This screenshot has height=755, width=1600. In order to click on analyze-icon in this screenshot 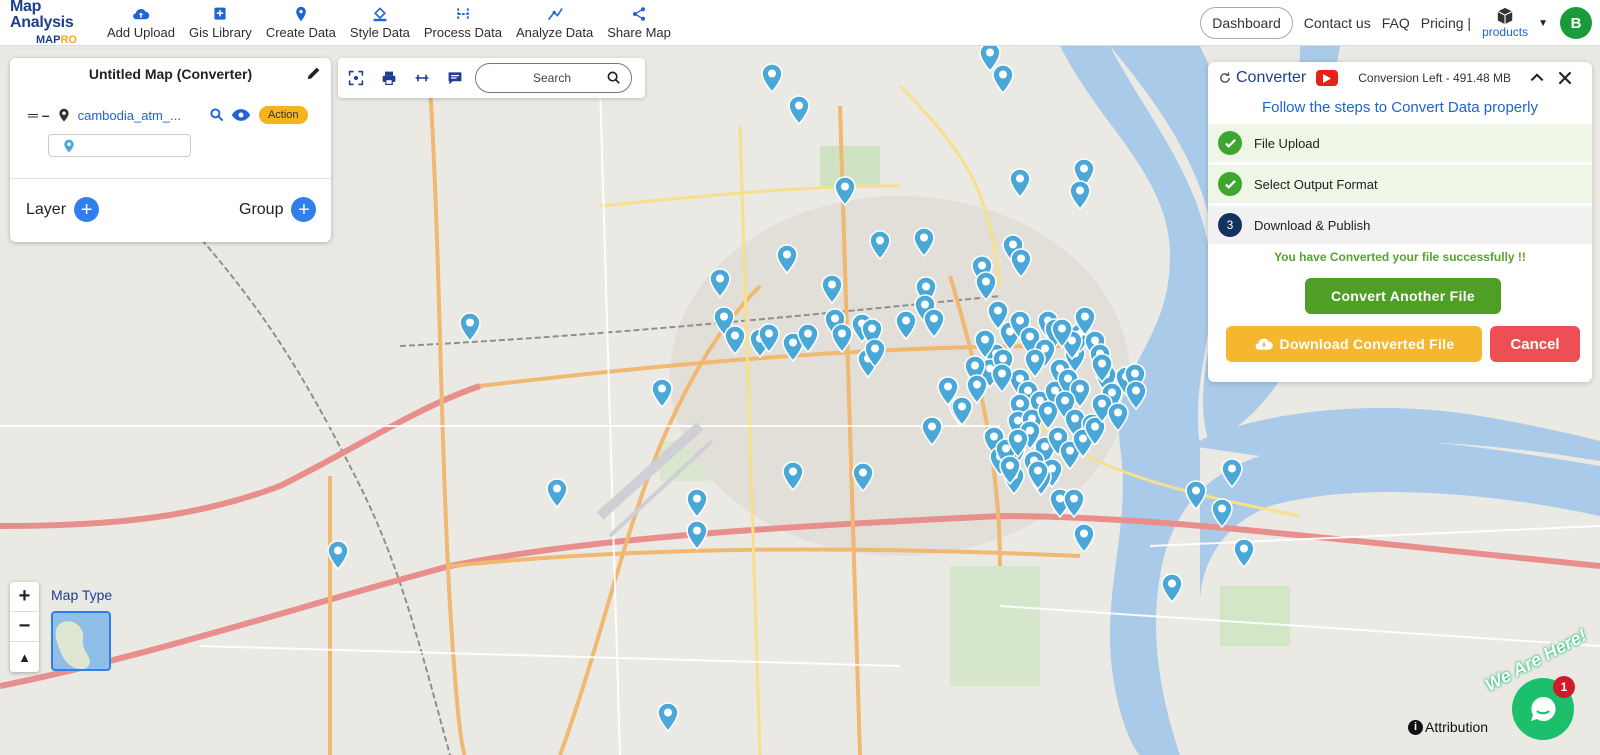, I will do `click(555, 13)`.